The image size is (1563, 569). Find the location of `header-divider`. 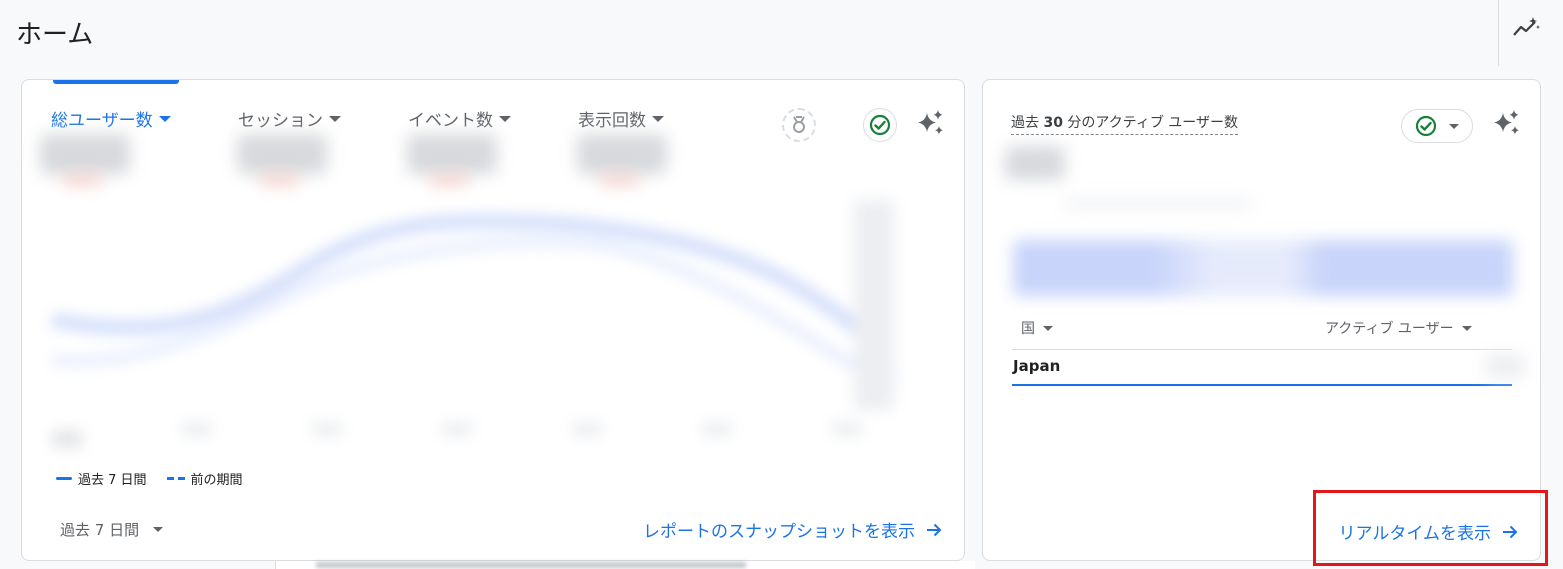

header-divider is located at coordinates (1498, 33).